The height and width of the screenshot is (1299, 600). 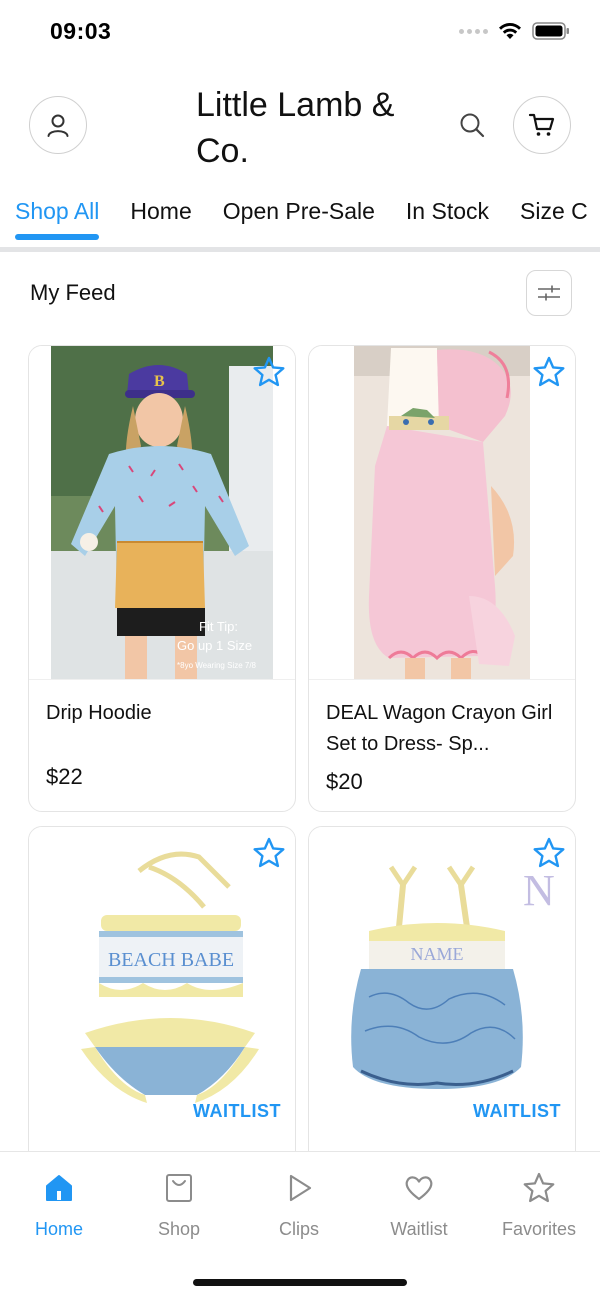 I want to click on sliders-icon, so click(x=549, y=293).